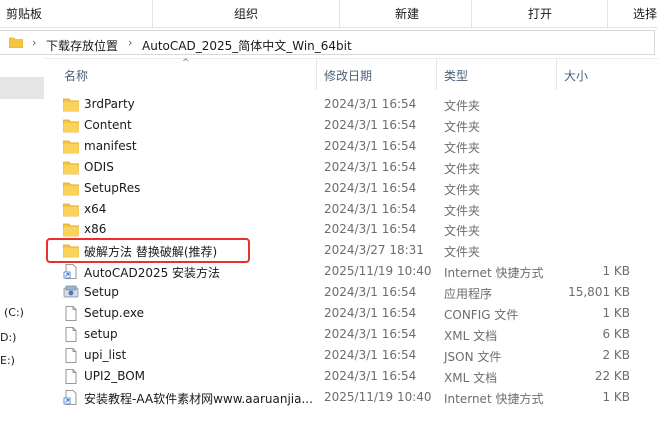 The image size is (658, 431). I want to click on ribbon-group-select: 选择, so click(645, 13).